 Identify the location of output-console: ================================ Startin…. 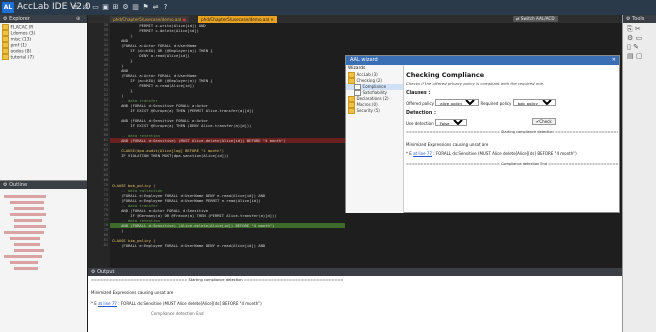
(355, 304).